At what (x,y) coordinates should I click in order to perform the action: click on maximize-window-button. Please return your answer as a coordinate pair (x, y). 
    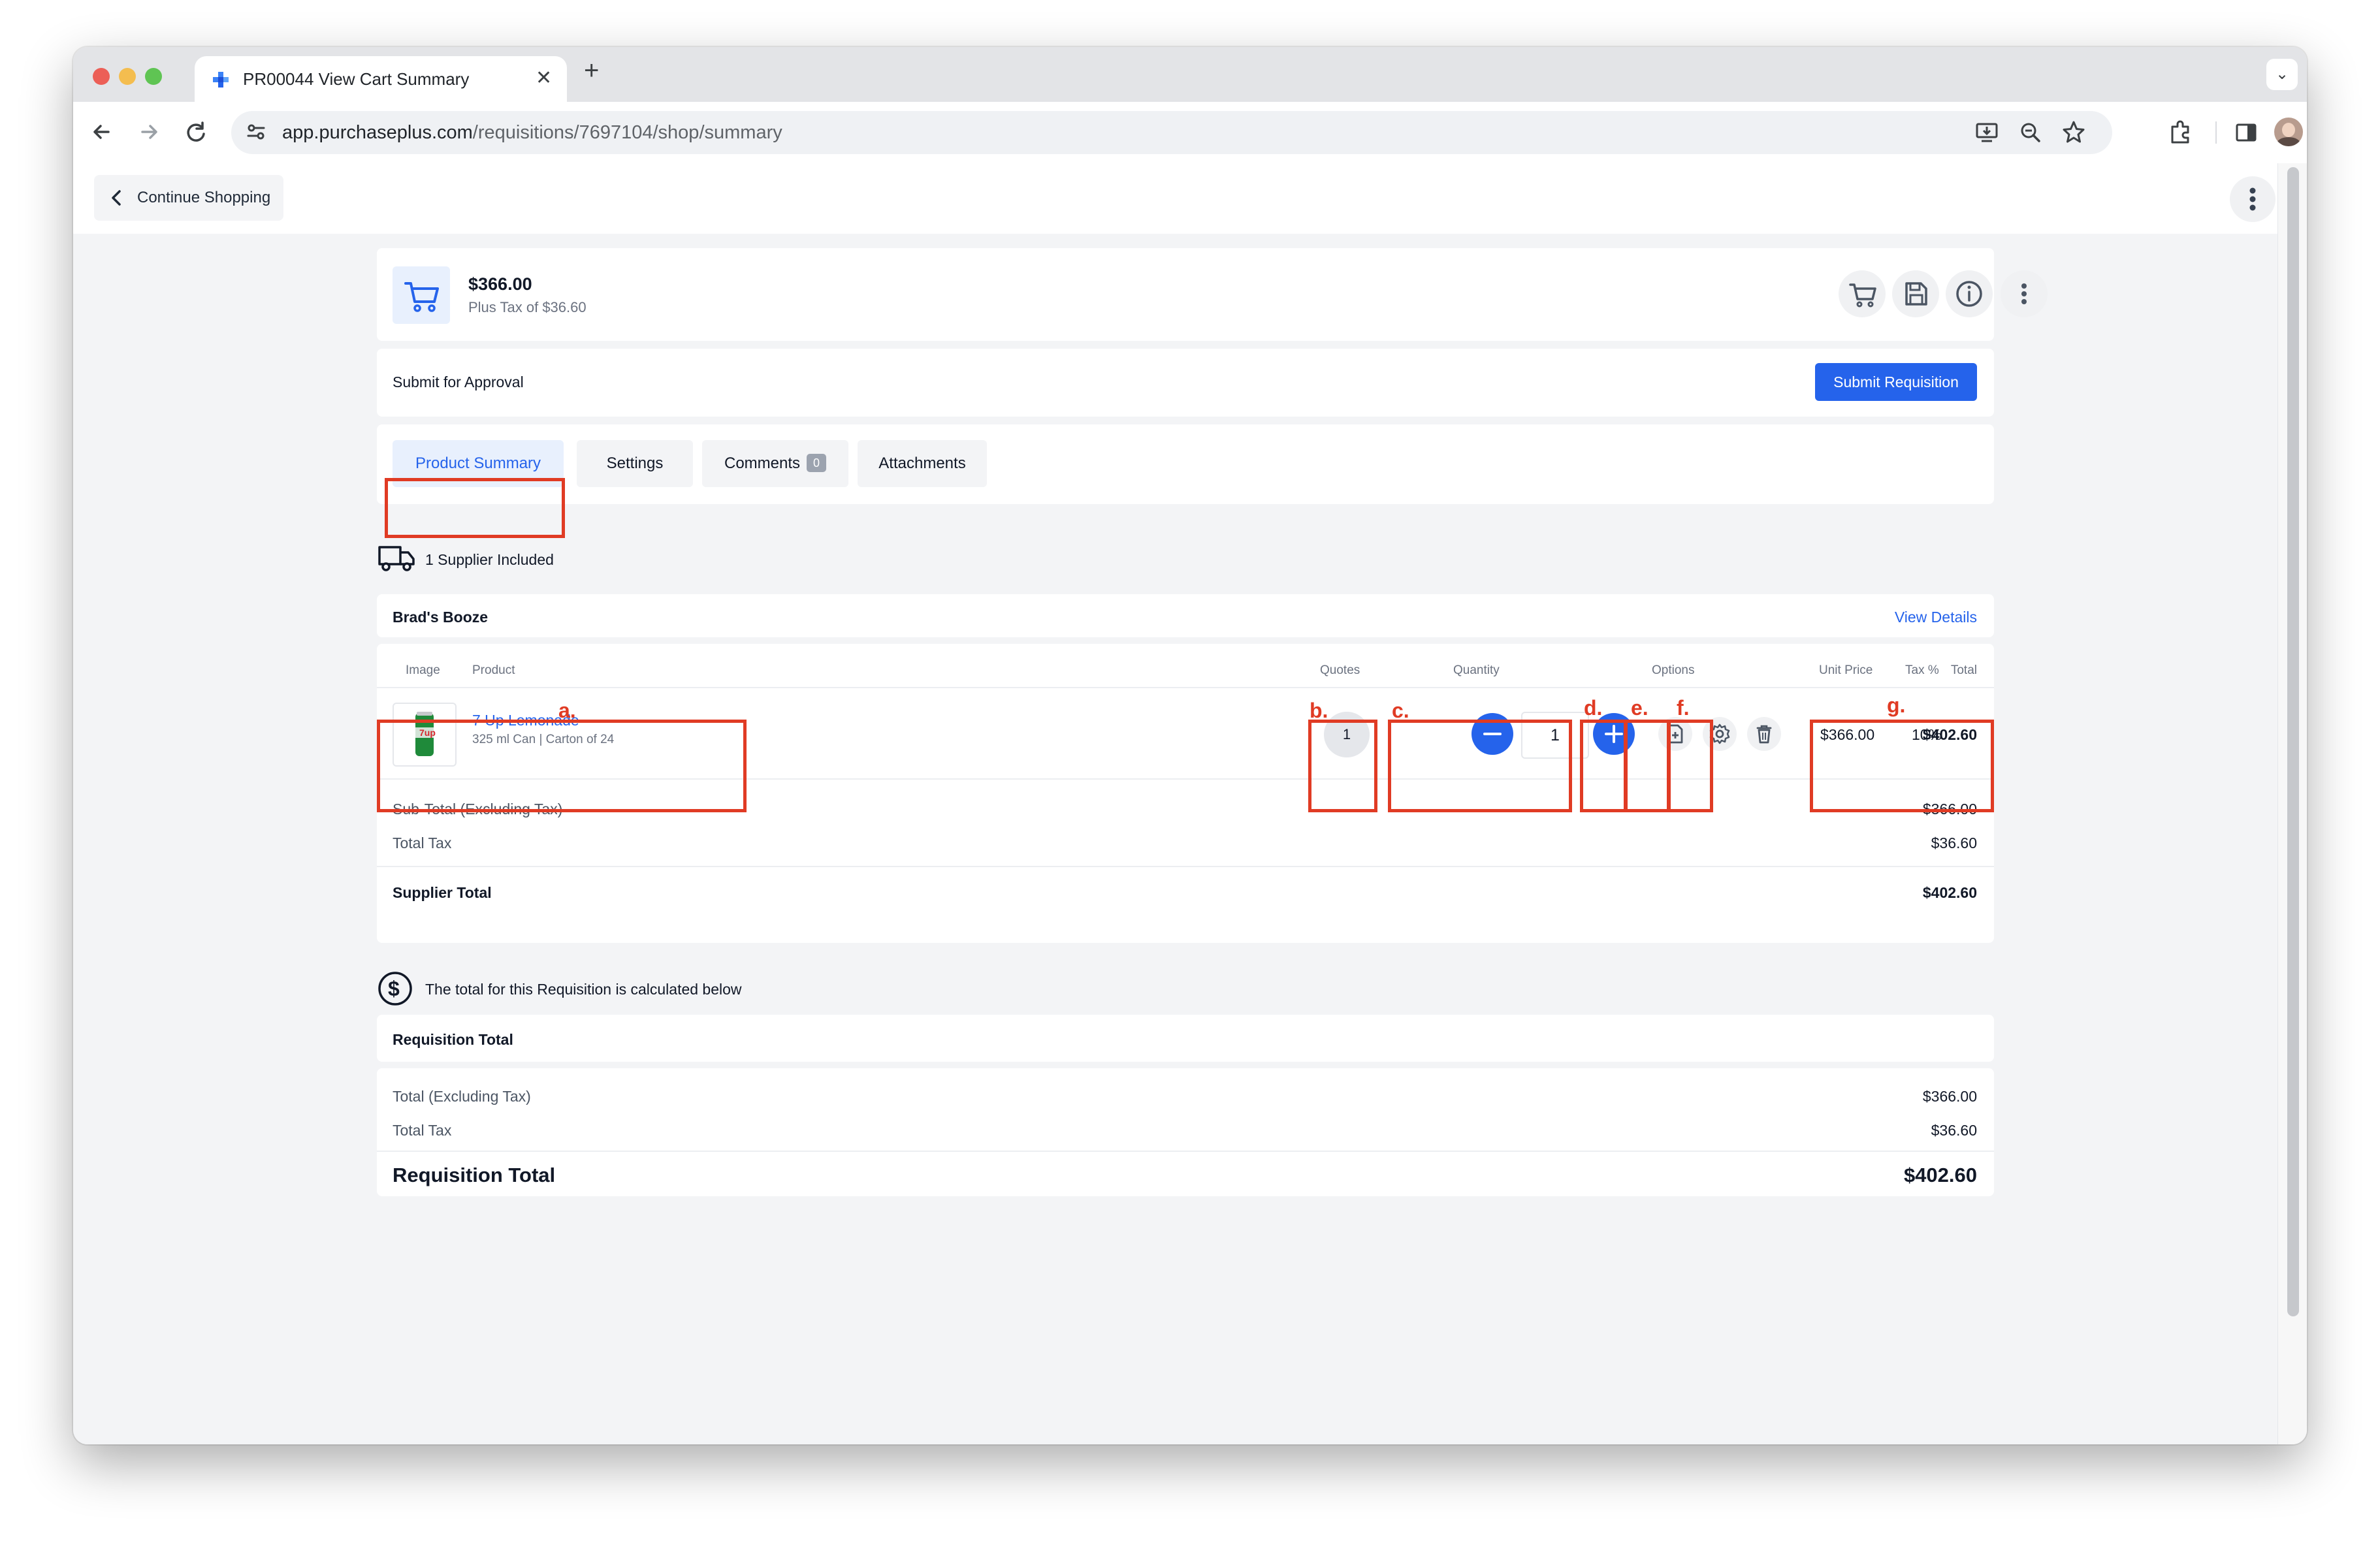
    Looking at the image, I should click on (153, 76).